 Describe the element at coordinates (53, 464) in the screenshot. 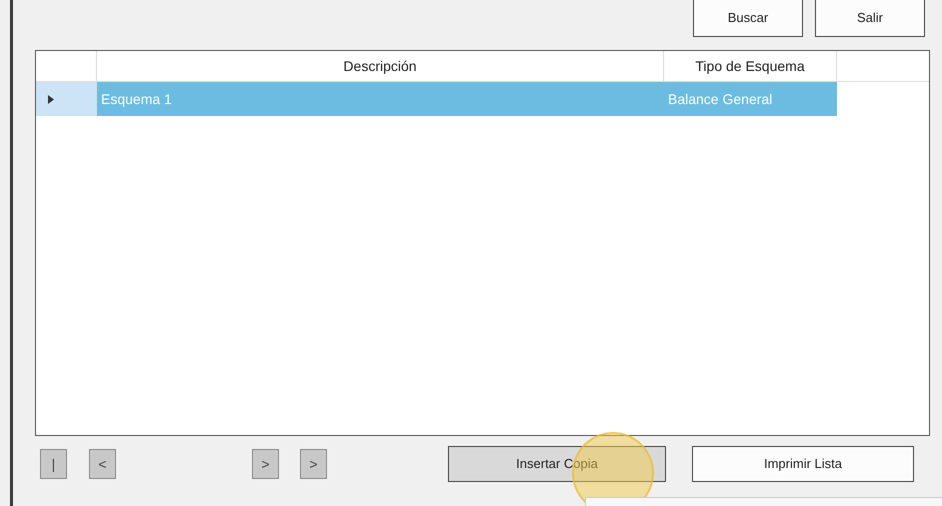

I see `nav-button: |` at that location.